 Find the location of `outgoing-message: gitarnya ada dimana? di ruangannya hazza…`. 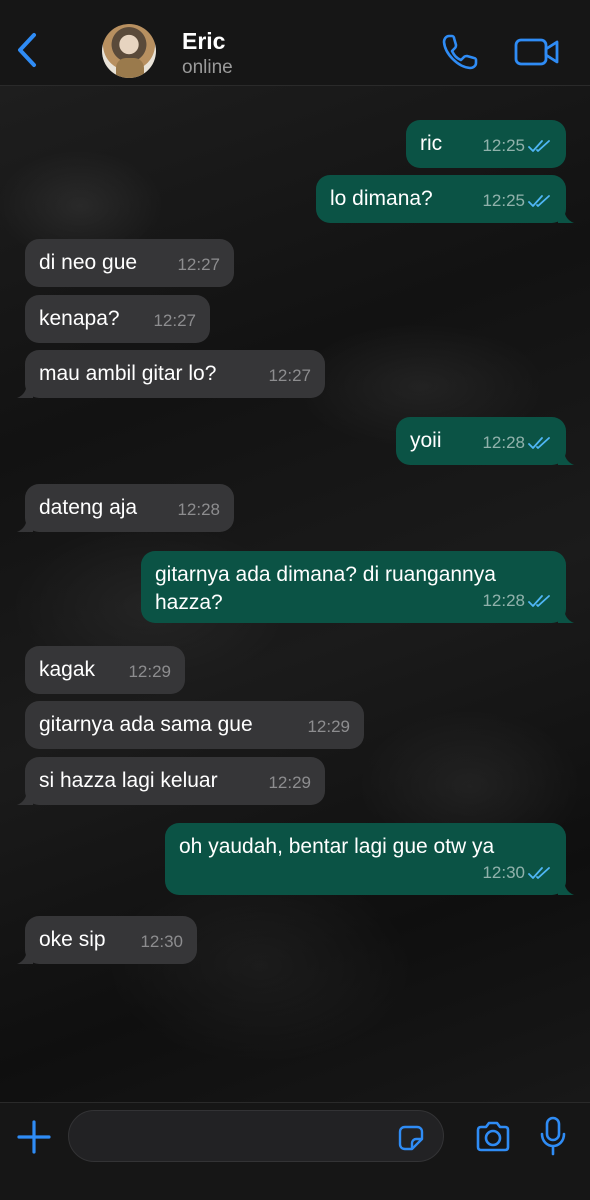

outgoing-message: gitarnya ada dimana? di ruangannya hazza… is located at coordinates (357, 587).